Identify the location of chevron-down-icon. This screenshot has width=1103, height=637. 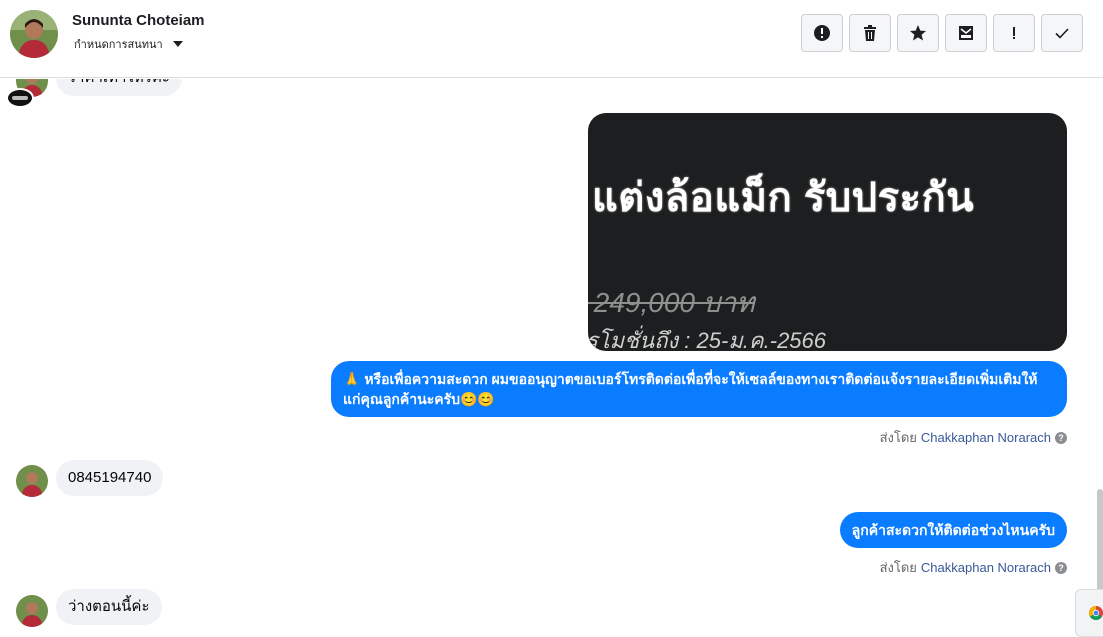
(177, 44).